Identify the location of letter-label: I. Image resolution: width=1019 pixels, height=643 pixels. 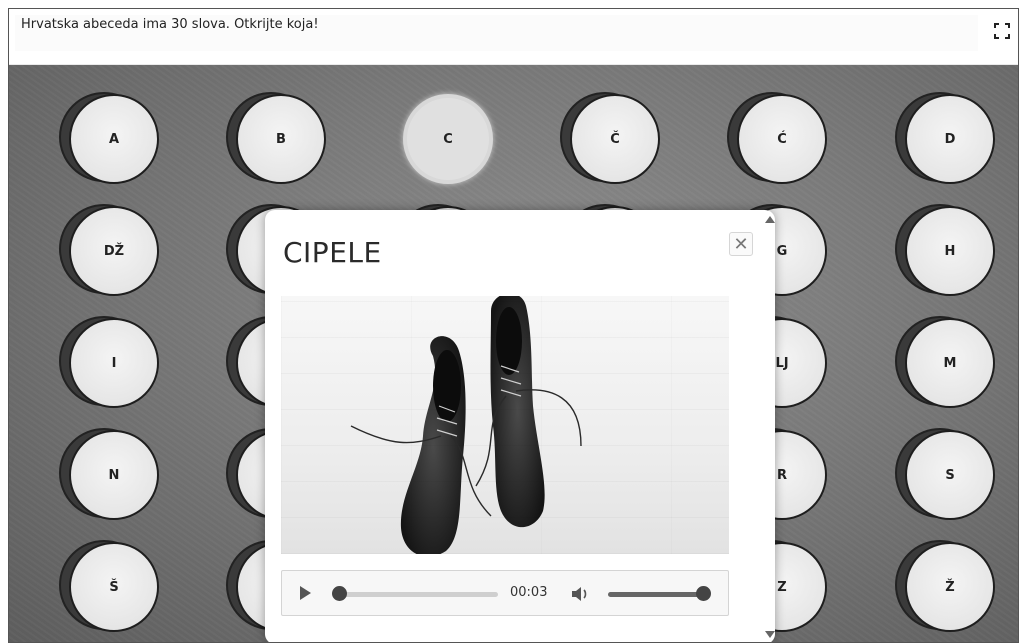
(114, 363).